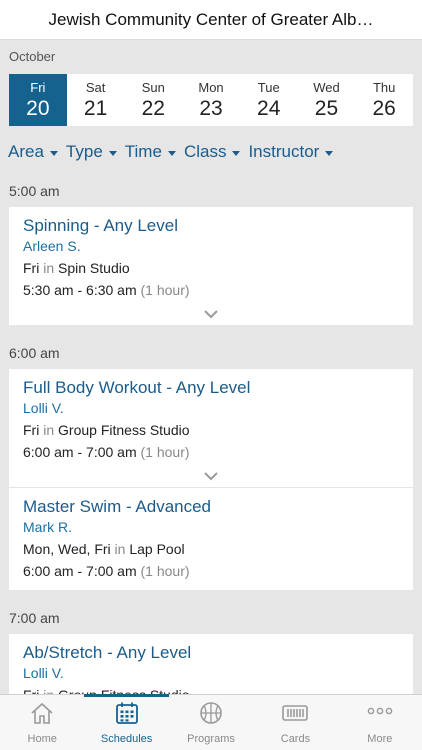 This screenshot has width=422, height=750. What do you see at coordinates (211, 108) in the screenshot?
I see `day-number: 23` at bounding box center [211, 108].